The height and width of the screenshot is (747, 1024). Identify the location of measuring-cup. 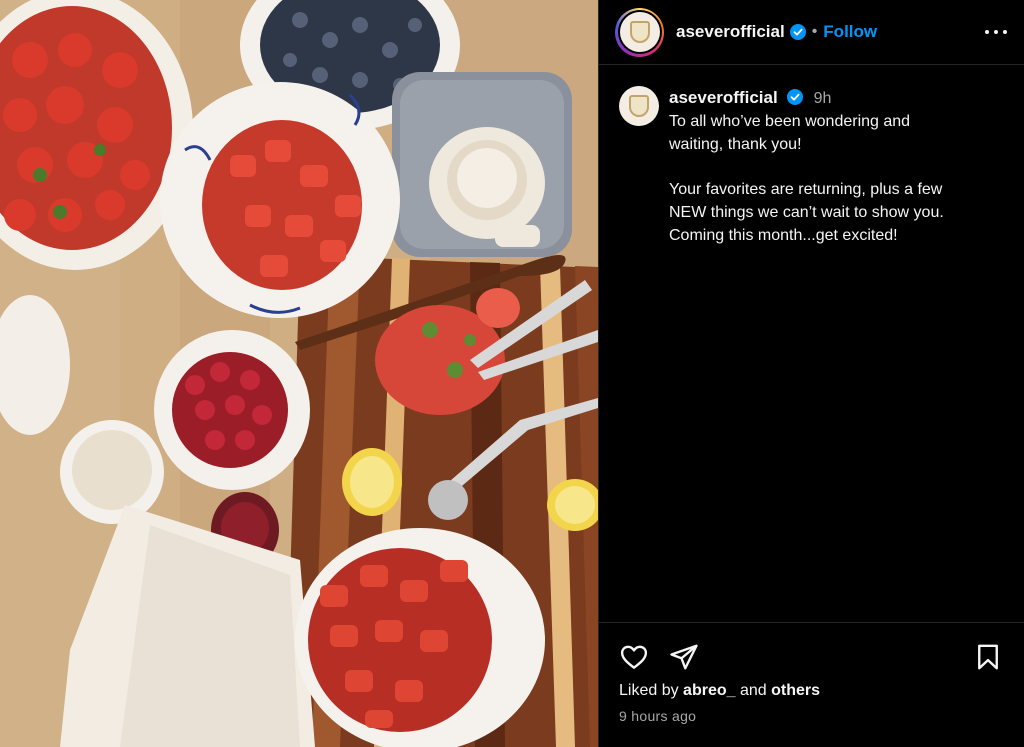
(482, 164).